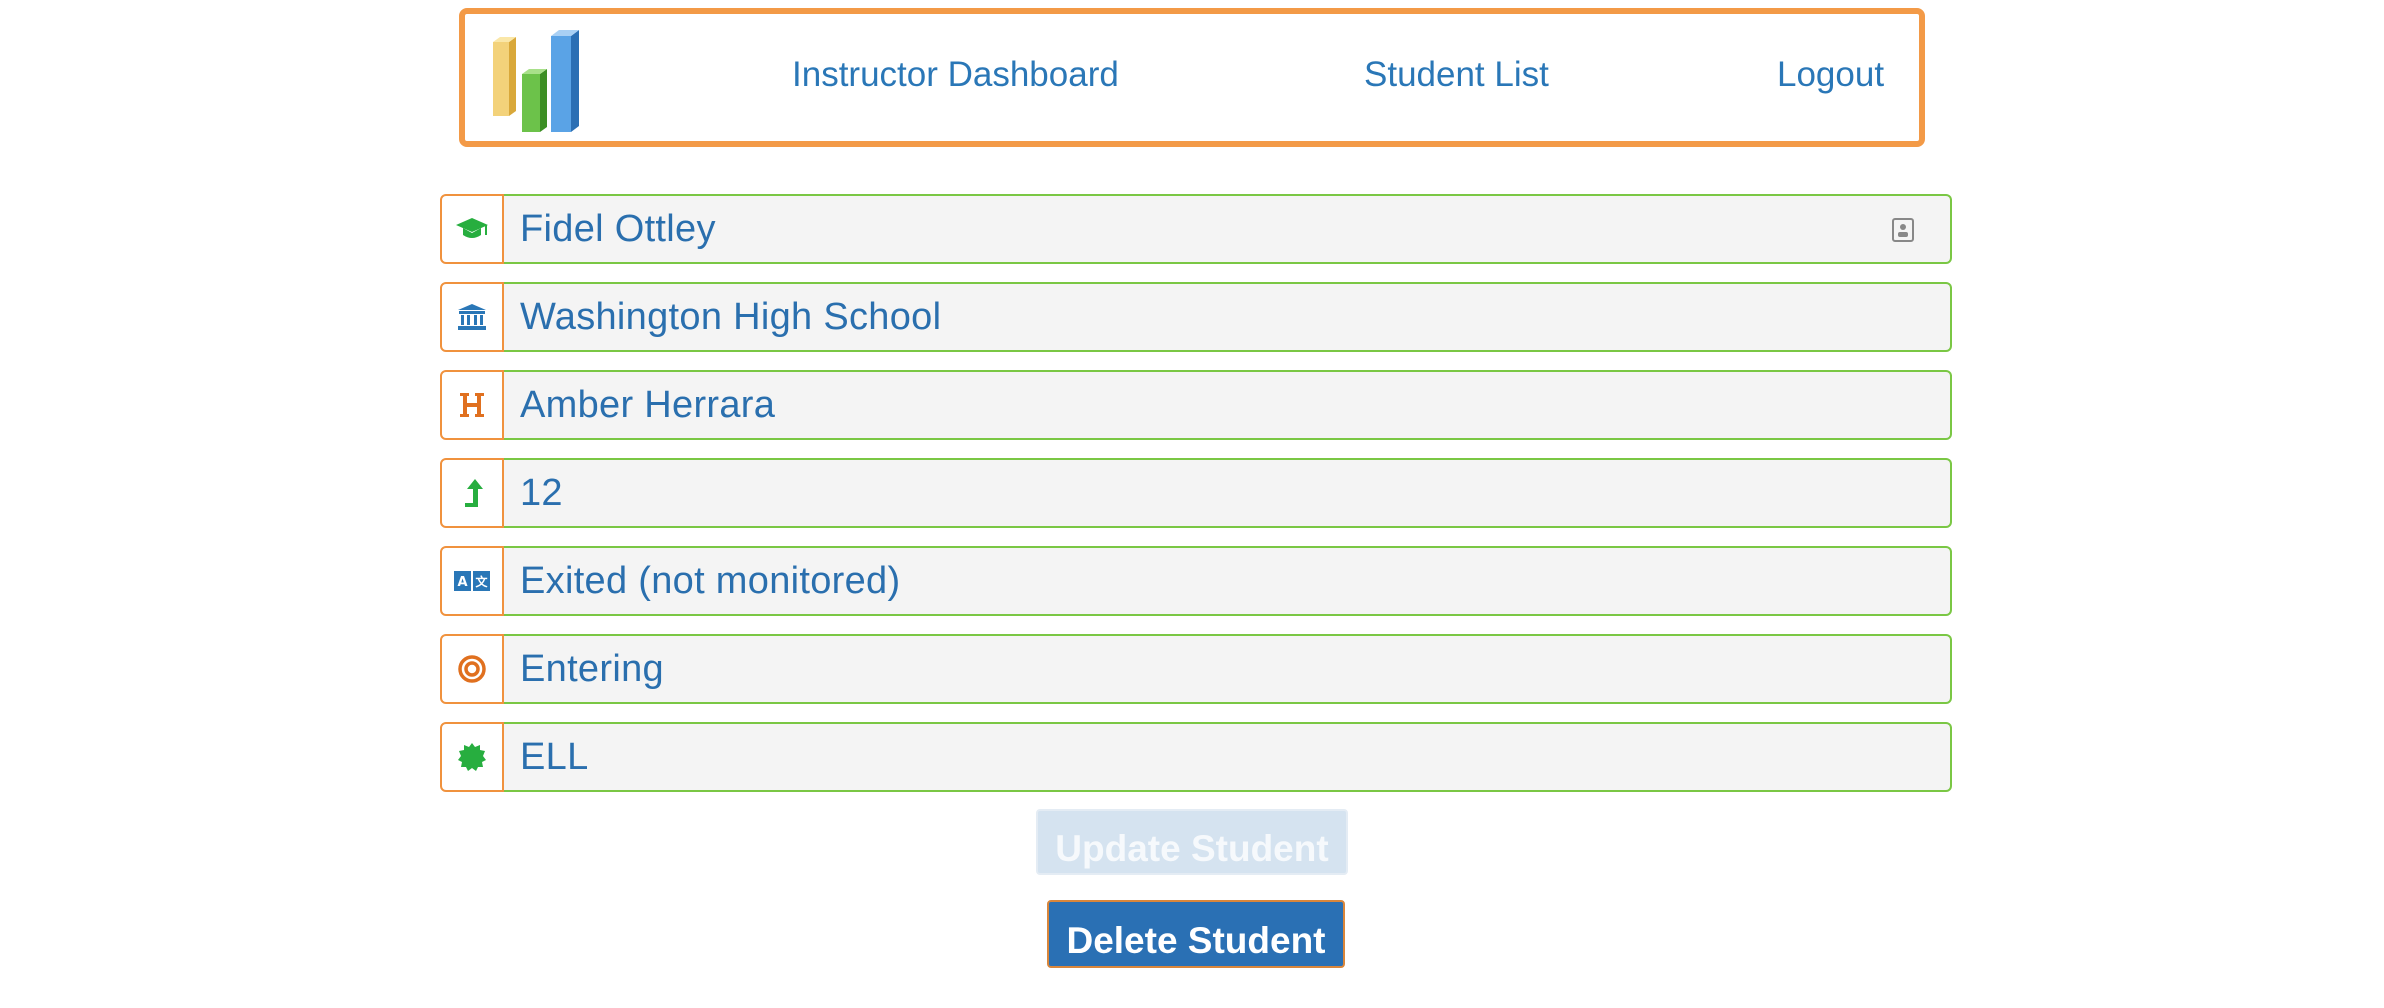 Image resolution: width=2384 pixels, height=1008 pixels. I want to click on school-row, so click(1196, 317).